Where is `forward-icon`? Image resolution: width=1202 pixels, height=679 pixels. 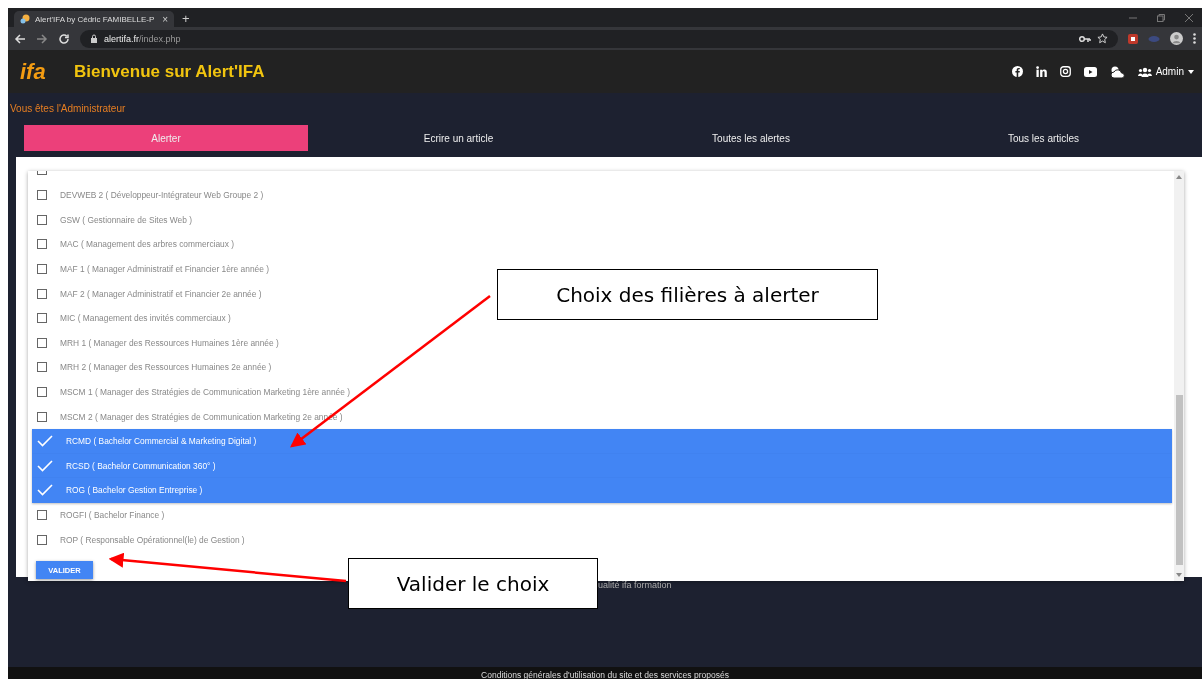
forward-icon is located at coordinates (42, 38).